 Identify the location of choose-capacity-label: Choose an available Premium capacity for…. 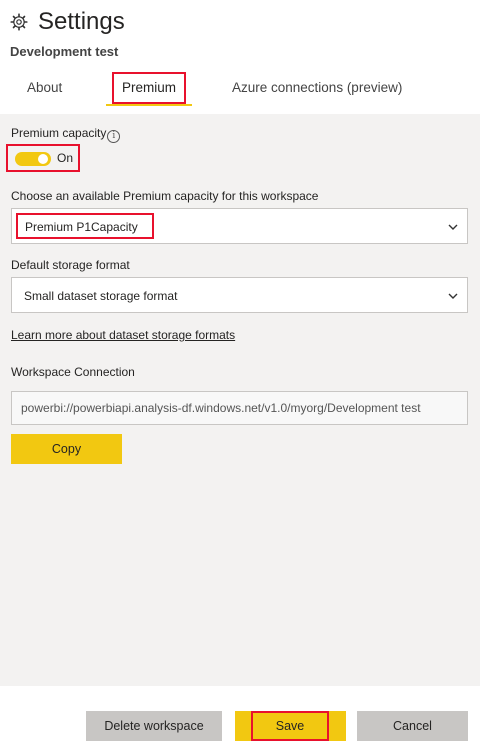
(165, 196).